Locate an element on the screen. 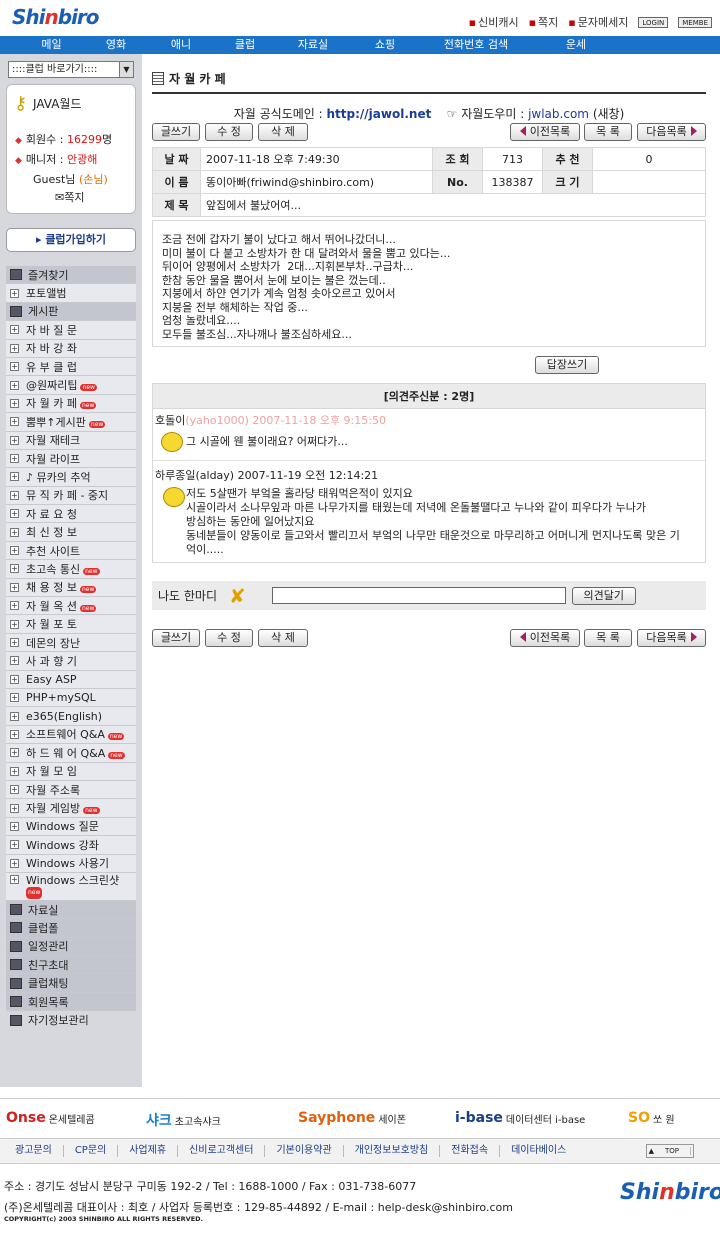 This screenshot has width=720, height=1237. top-button: ▲ TOP is located at coordinates (669, 1151).